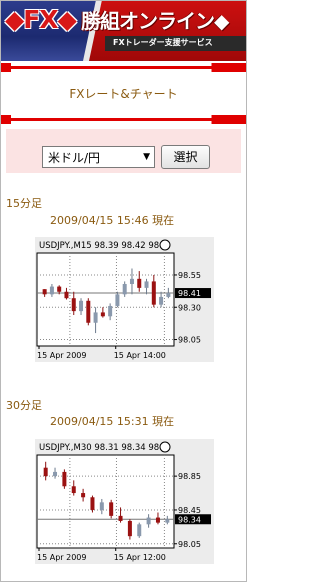  Describe the element at coordinates (189, 275) in the screenshot. I see `y-tick-label: 98.55` at that location.